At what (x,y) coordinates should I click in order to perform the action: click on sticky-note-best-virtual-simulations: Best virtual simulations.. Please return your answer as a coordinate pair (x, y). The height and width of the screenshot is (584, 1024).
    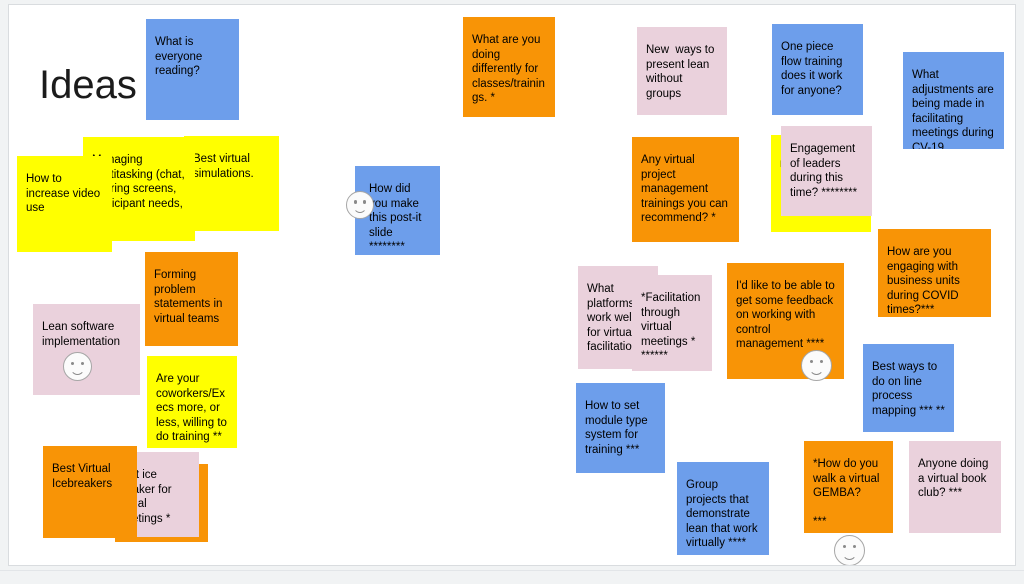
    Looking at the image, I should click on (231, 183).